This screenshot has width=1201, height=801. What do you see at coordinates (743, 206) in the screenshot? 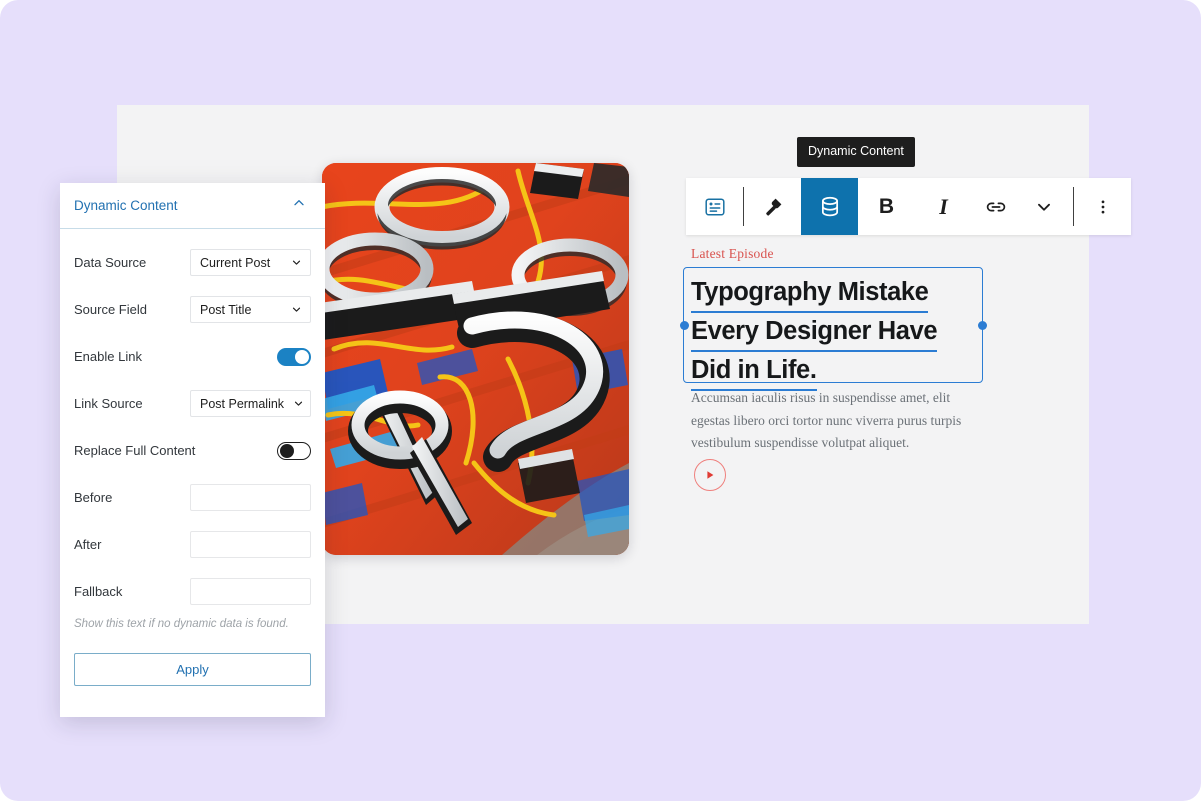
I see `toolbar-divider` at bounding box center [743, 206].